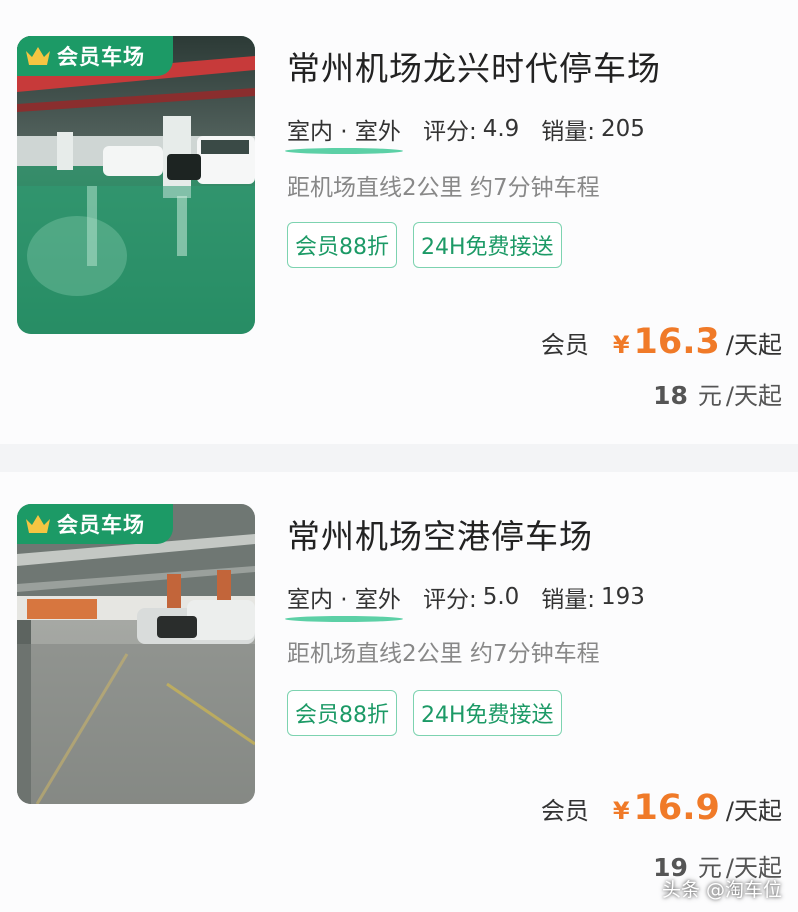  Describe the element at coordinates (474, 66) in the screenshot. I see `parking-lot-title: 常州机场龙兴时代停车场` at that location.